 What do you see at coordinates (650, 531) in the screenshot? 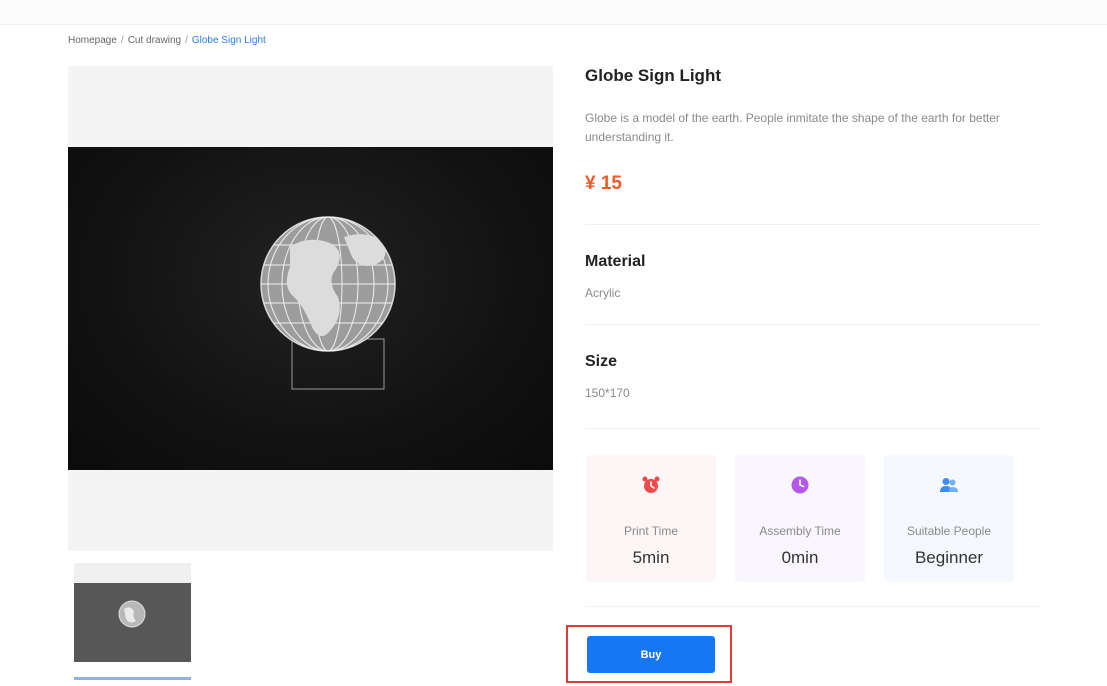
I see `stat-label: Print Time` at bounding box center [650, 531].